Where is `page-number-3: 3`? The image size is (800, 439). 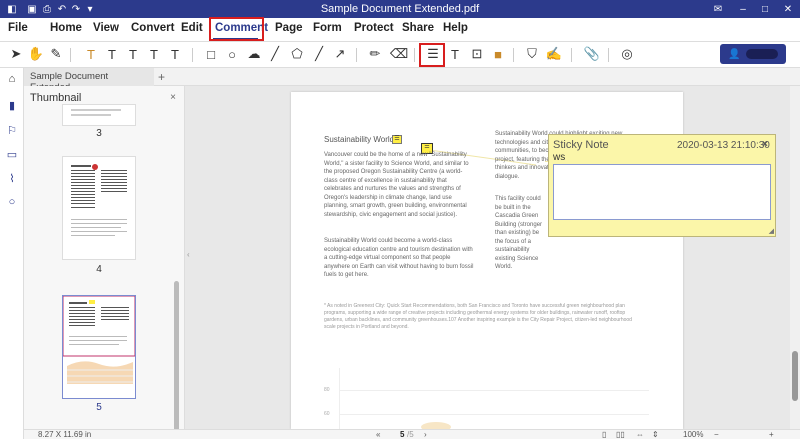
page-number-3: 3 is located at coordinates (99, 133).